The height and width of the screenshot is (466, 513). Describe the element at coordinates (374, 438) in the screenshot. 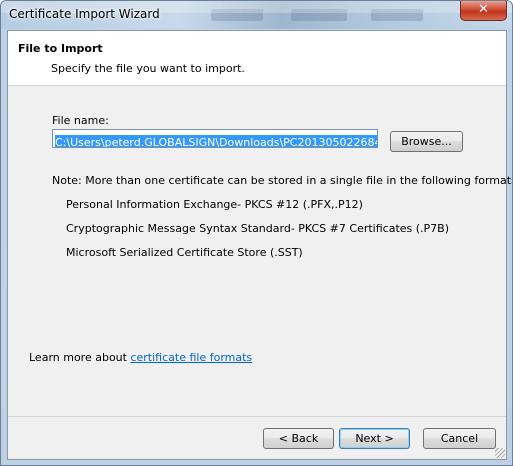

I see `next-button: Next >` at that location.